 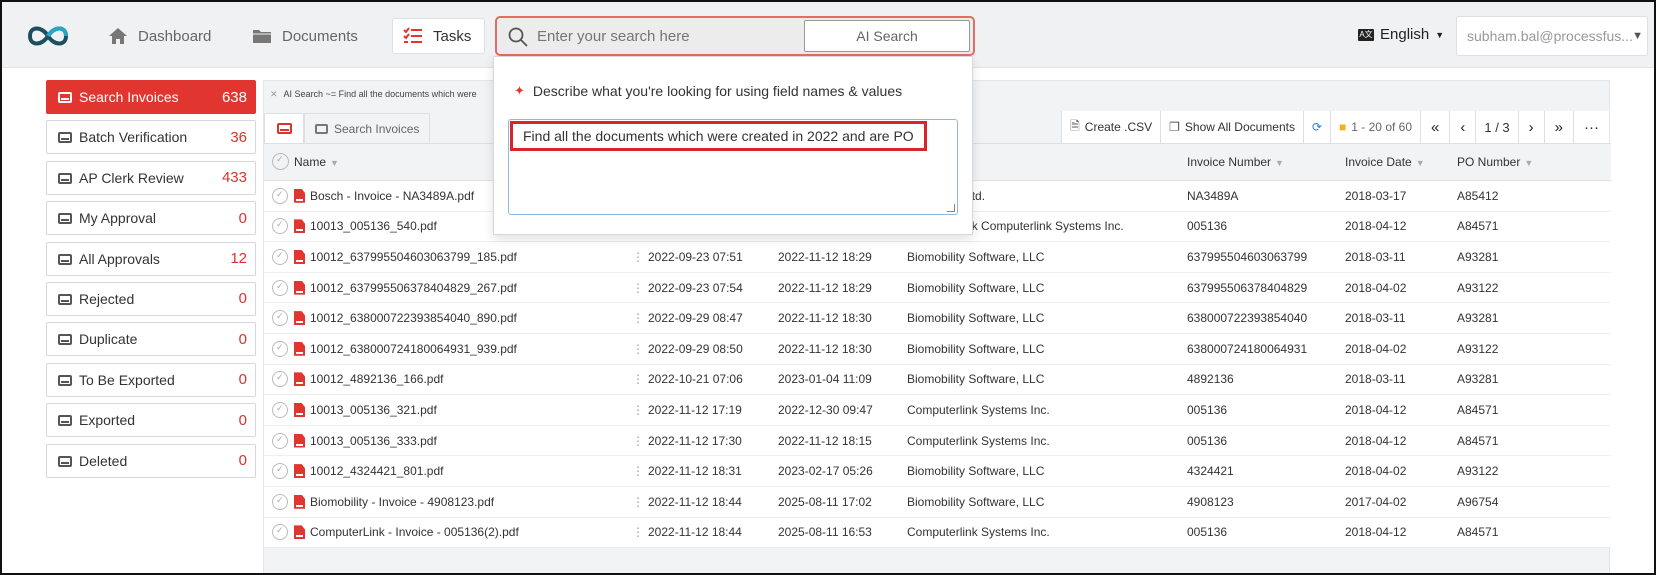 What do you see at coordinates (151, 339) in the screenshot?
I see `sidebar-item-duplicate: Duplicate 0` at bounding box center [151, 339].